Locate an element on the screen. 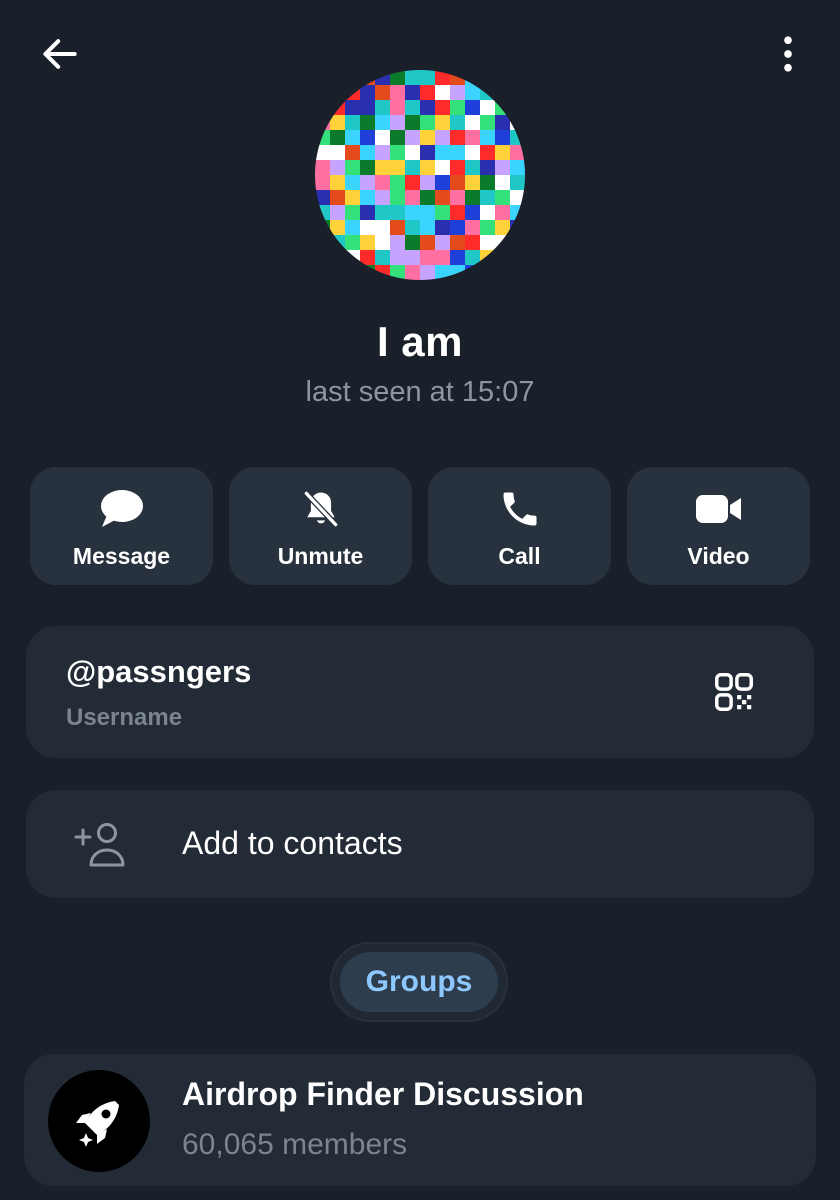  call-button-label: Call is located at coordinates (519, 556).